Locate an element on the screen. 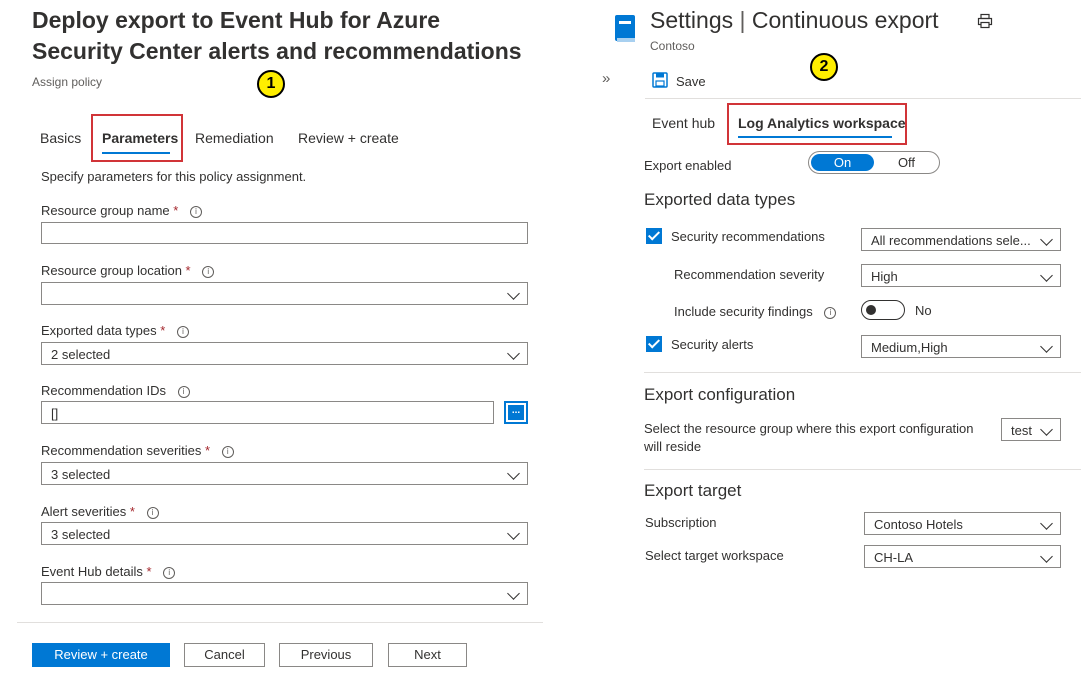 The image size is (1091, 683). exported-types-dropdown: 2 selected is located at coordinates (284, 353).